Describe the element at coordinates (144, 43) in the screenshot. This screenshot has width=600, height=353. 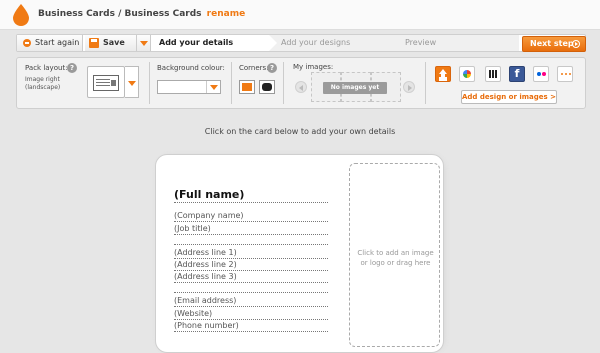
I see `save-dropdown-button` at that location.